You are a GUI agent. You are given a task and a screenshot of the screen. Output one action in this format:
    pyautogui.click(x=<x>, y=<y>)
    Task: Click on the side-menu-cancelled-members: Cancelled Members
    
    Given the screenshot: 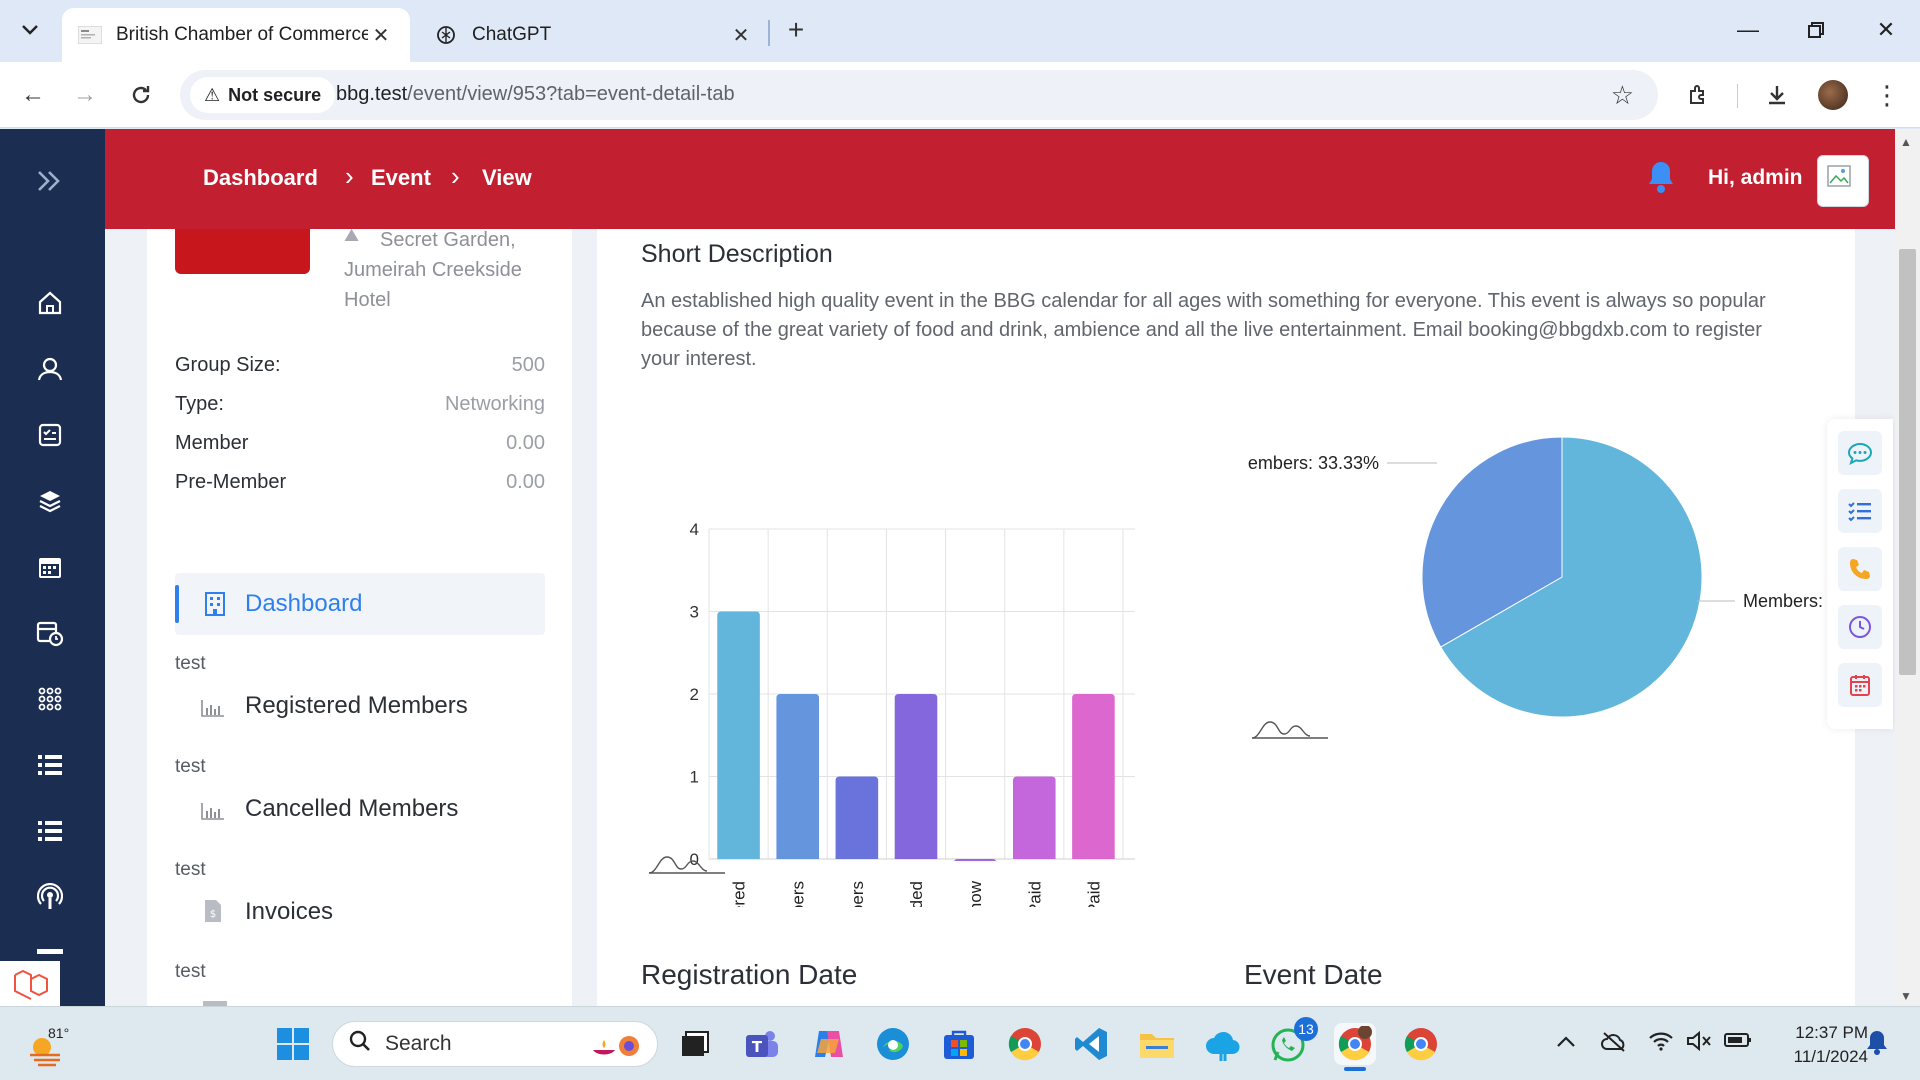 What is the action you would take?
    pyautogui.click(x=328, y=809)
    